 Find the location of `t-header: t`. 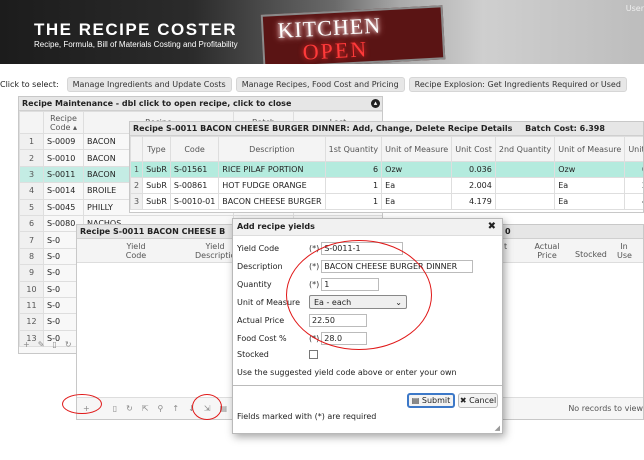

t-header: t is located at coordinates (505, 246).